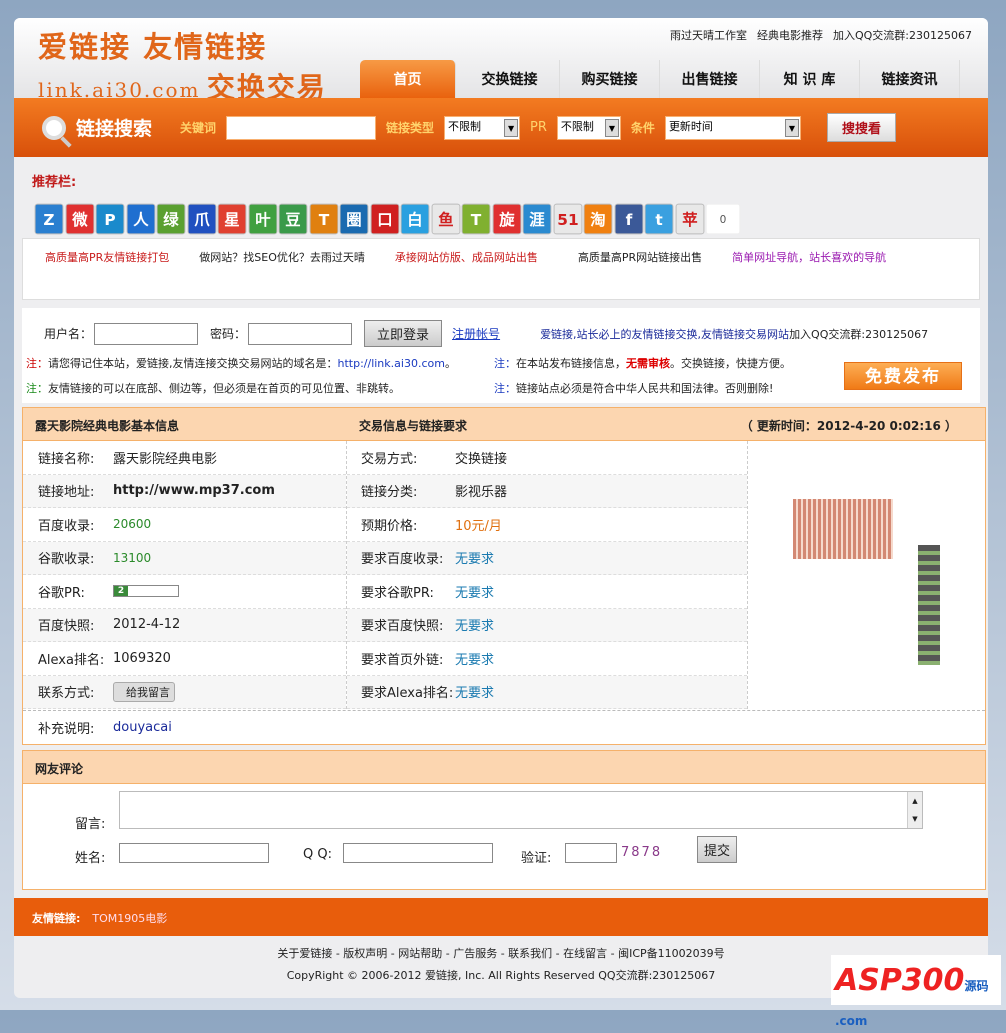 The height and width of the screenshot is (1033, 1006). Describe the element at coordinates (147, 625) in the screenshot. I see `info-value: 2012-4-12` at that location.